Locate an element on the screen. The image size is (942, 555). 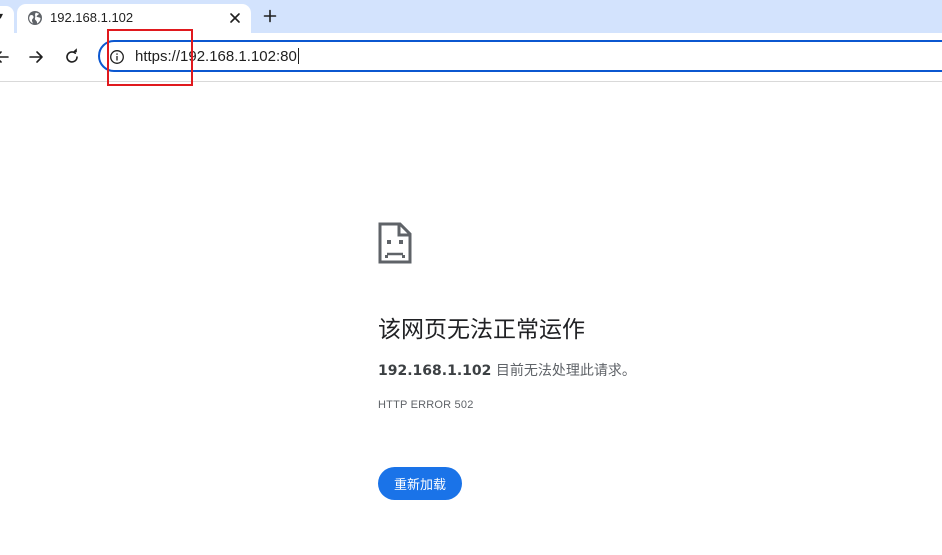
close-icon is located at coordinates (235, 18).